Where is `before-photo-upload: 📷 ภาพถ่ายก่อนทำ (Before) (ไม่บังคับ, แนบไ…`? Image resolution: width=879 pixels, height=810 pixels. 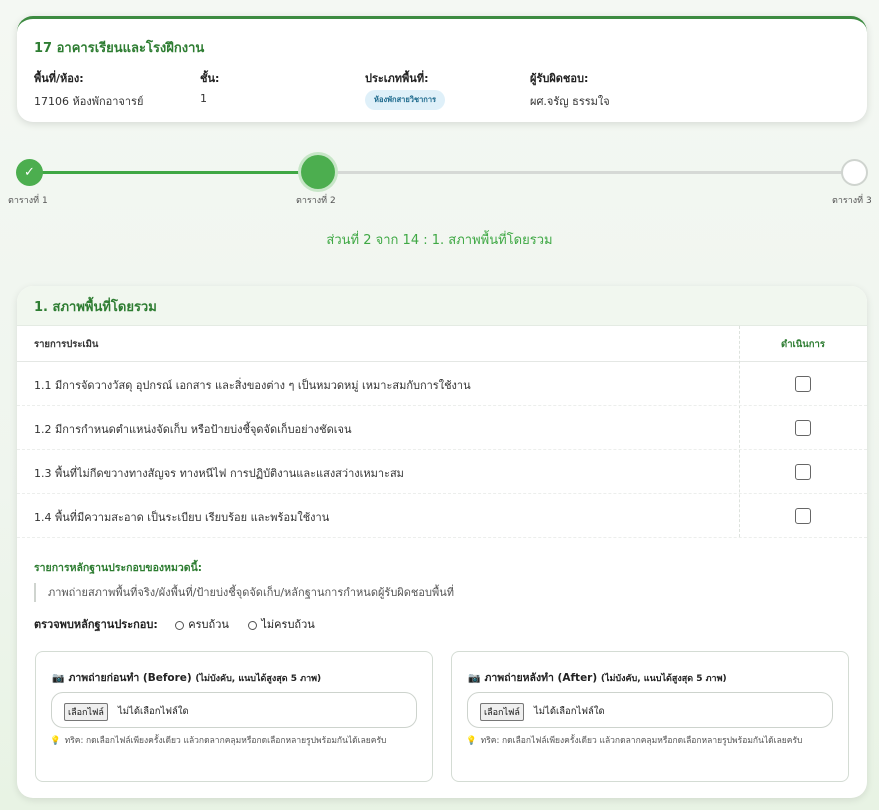
before-photo-upload: 📷 ภาพถ่ายก่อนทำ (Before) (ไม่บังคับ, แนบไ… is located at coordinates (234, 716).